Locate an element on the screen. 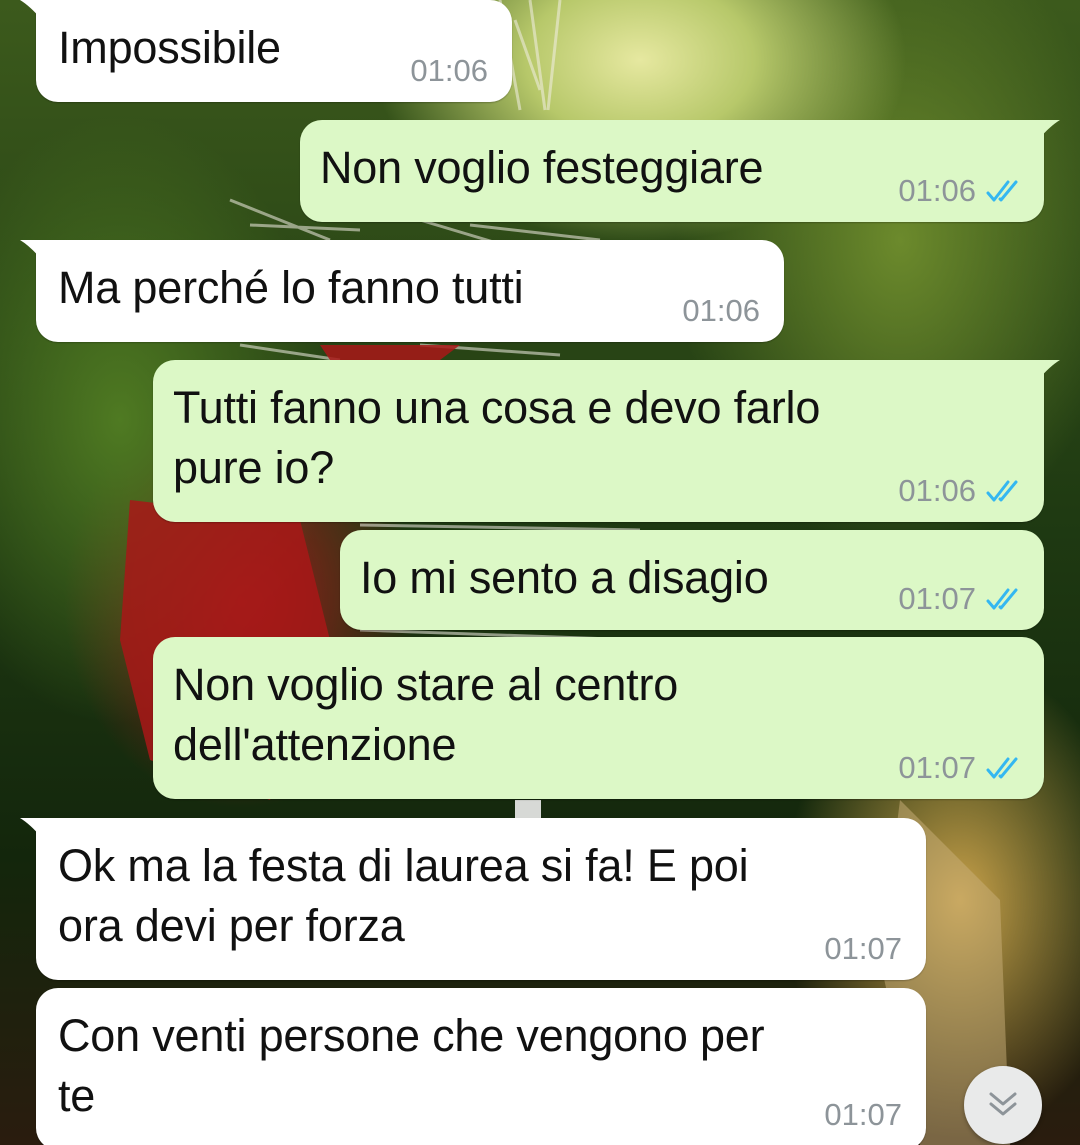 The image size is (1080, 1145). message-bubble-outgoing: Io mi sento a disagio 01:07 is located at coordinates (692, 580).